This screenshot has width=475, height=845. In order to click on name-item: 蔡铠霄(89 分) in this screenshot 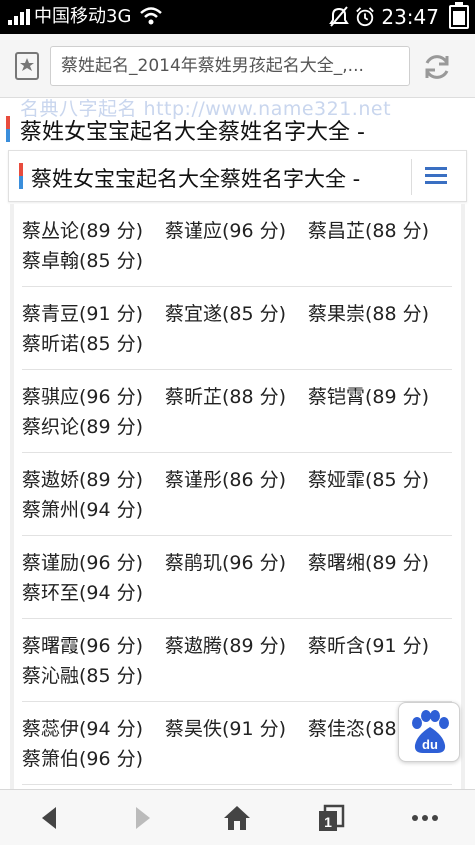, I will do `click(379, 397)`.